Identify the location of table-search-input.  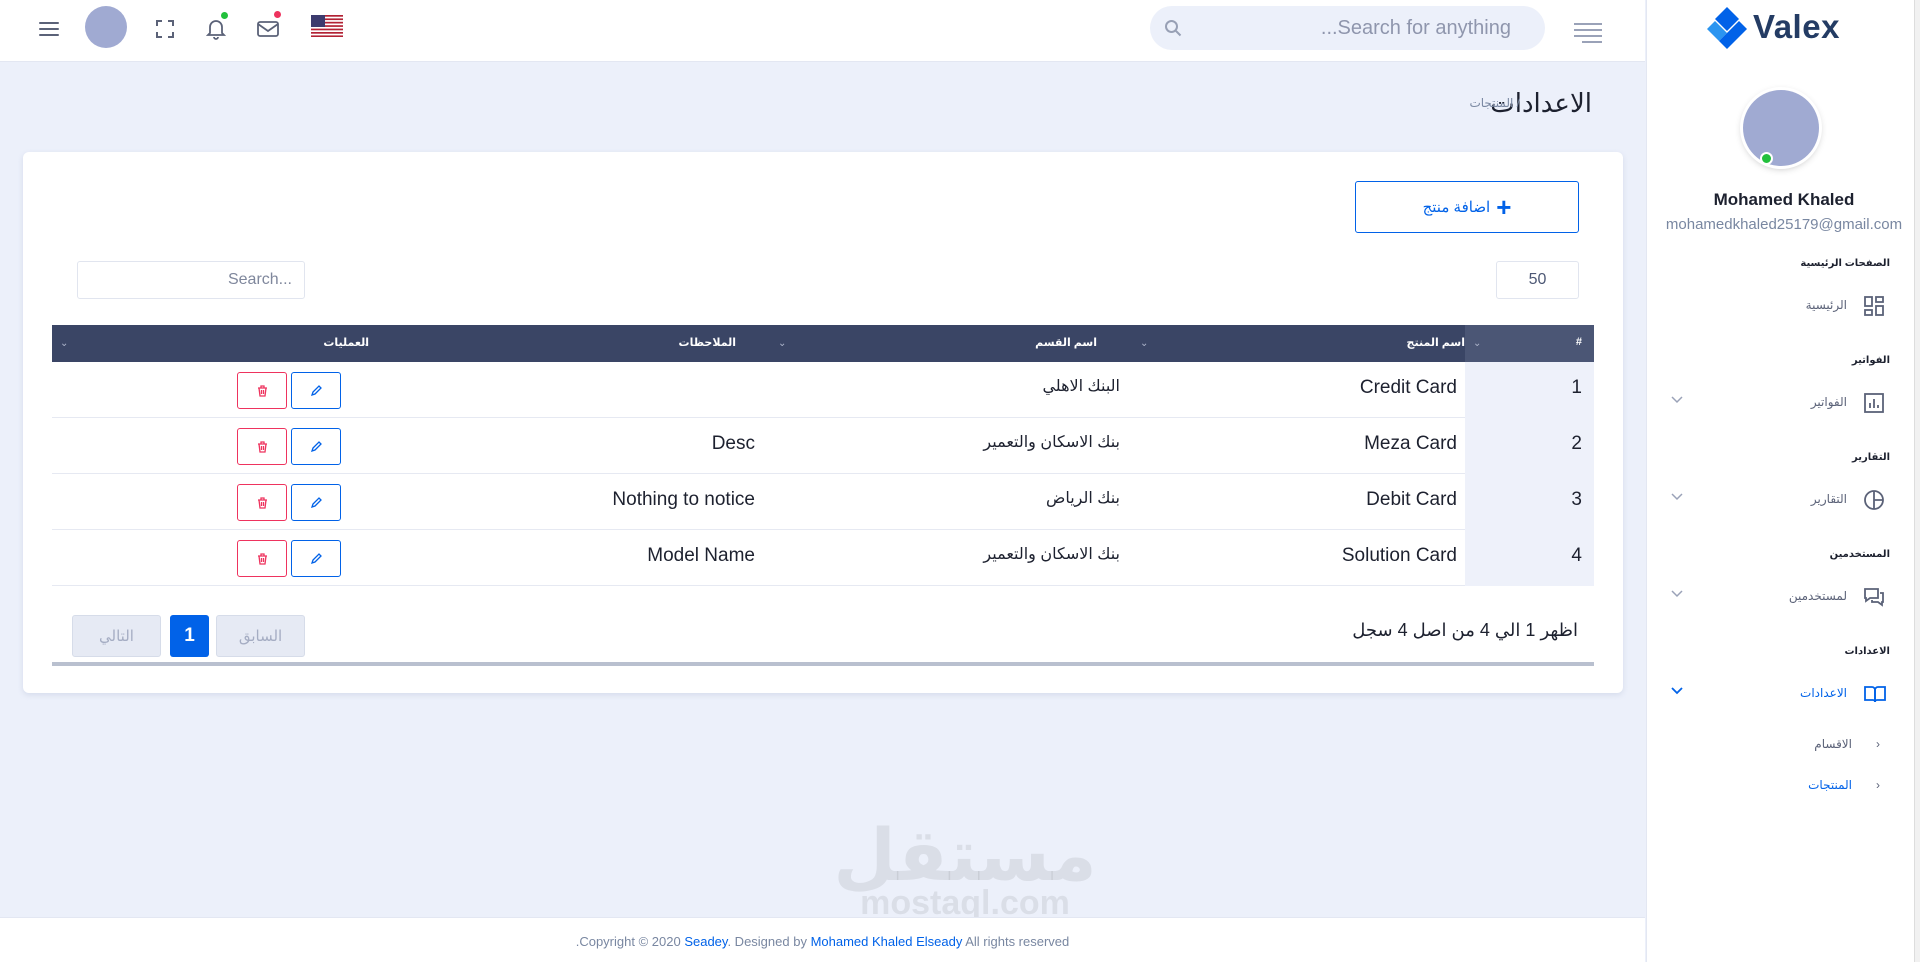
(191, 280).